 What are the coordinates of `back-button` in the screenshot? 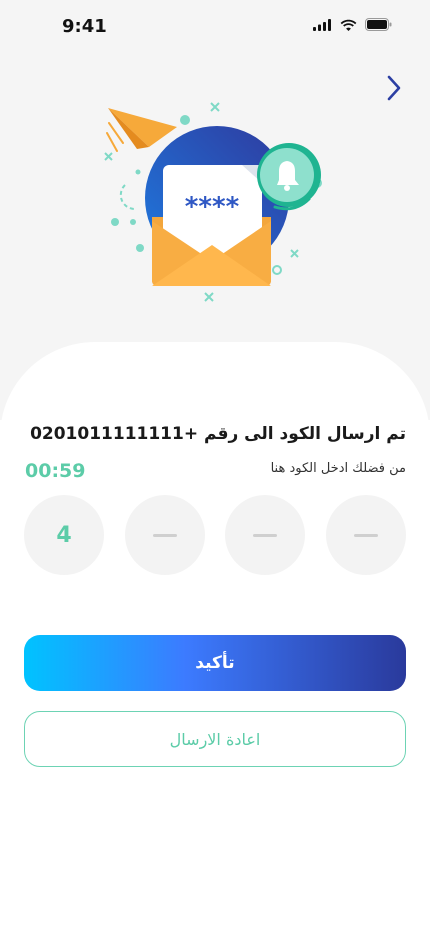 It's located at (394, 88).